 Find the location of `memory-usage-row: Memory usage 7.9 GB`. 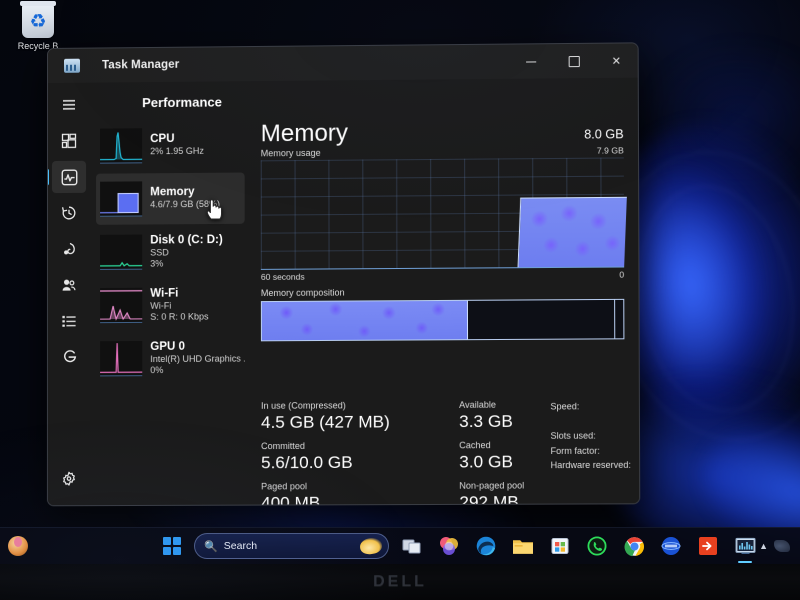

memory-usage-row: Memory usage 7.9 GB is located at coordinates (442, 151).